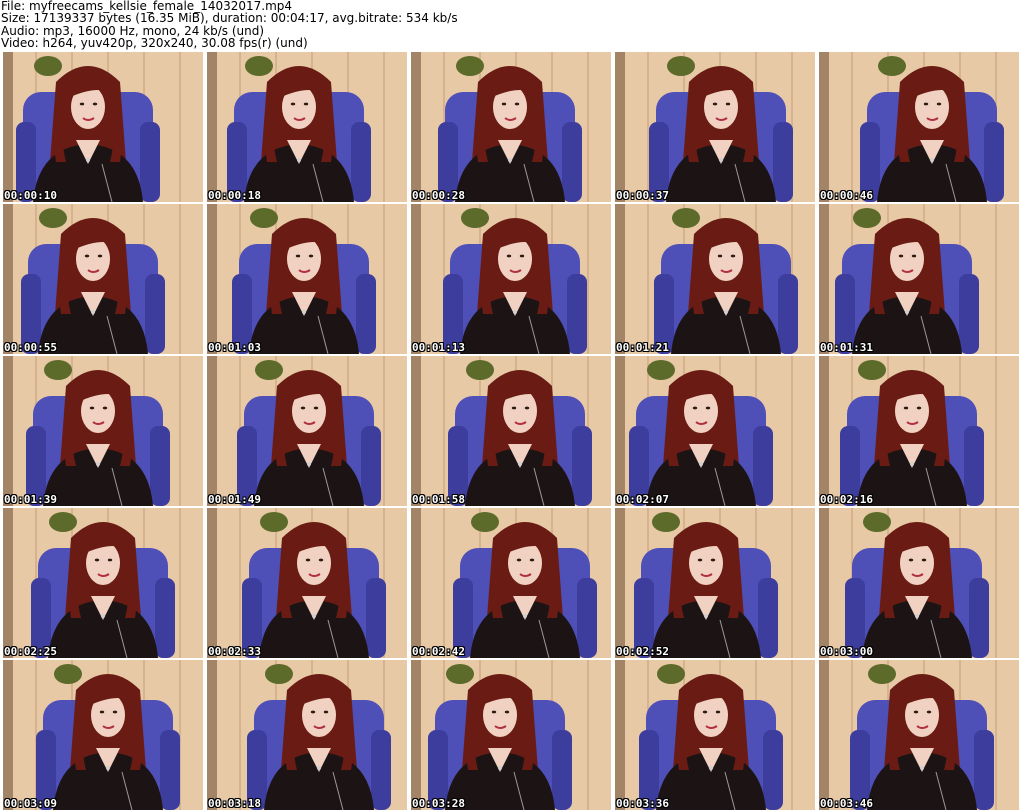 This screenshot has width=1024, height=811. I want to click on thumbnail-timestamp: 00:00:10, so click(30, 195).